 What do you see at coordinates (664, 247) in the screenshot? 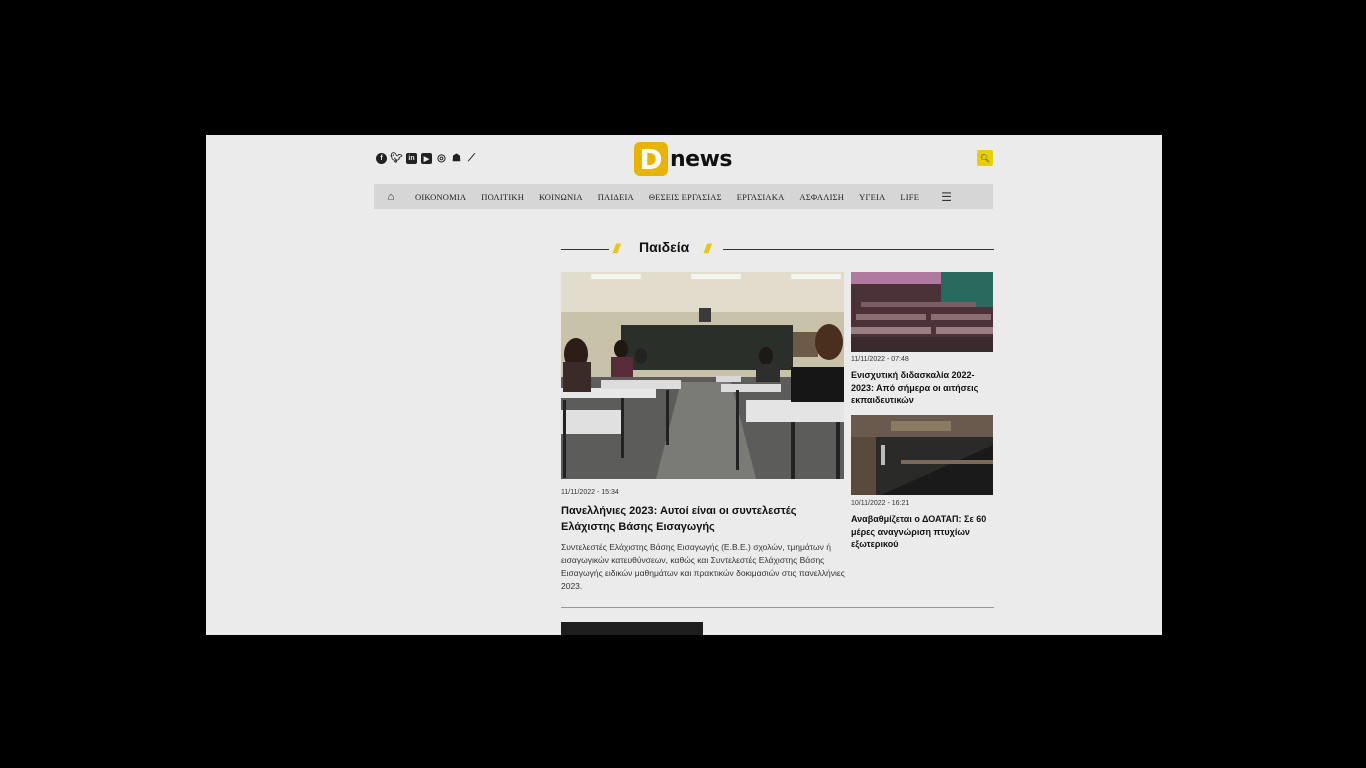
I see `section-title: Παιδεία` at bounding box center [664, 247].